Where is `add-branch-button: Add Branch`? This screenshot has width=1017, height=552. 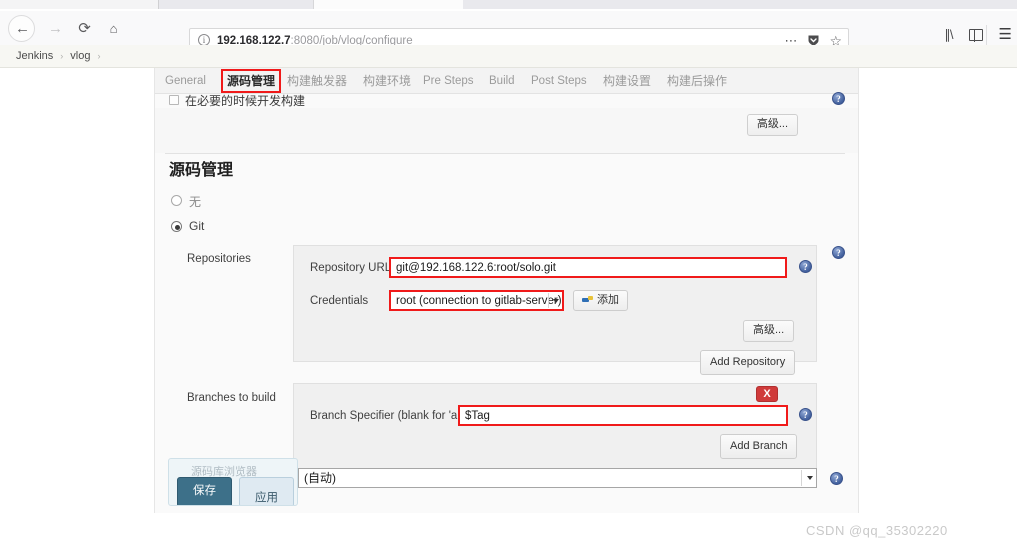 add-branch-button: Add Branch is located at coordinates (759, 446).